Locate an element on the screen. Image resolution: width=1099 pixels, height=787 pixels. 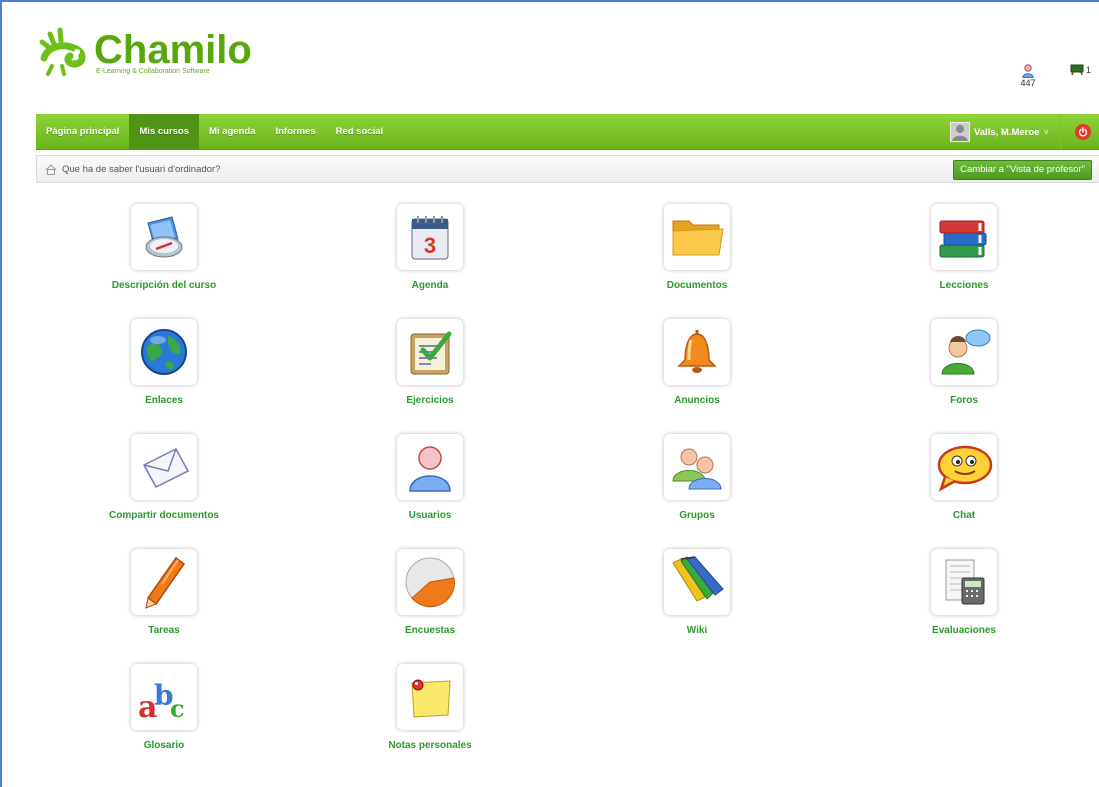
glossary-icon: a b c is located at coordinates (161, 701).